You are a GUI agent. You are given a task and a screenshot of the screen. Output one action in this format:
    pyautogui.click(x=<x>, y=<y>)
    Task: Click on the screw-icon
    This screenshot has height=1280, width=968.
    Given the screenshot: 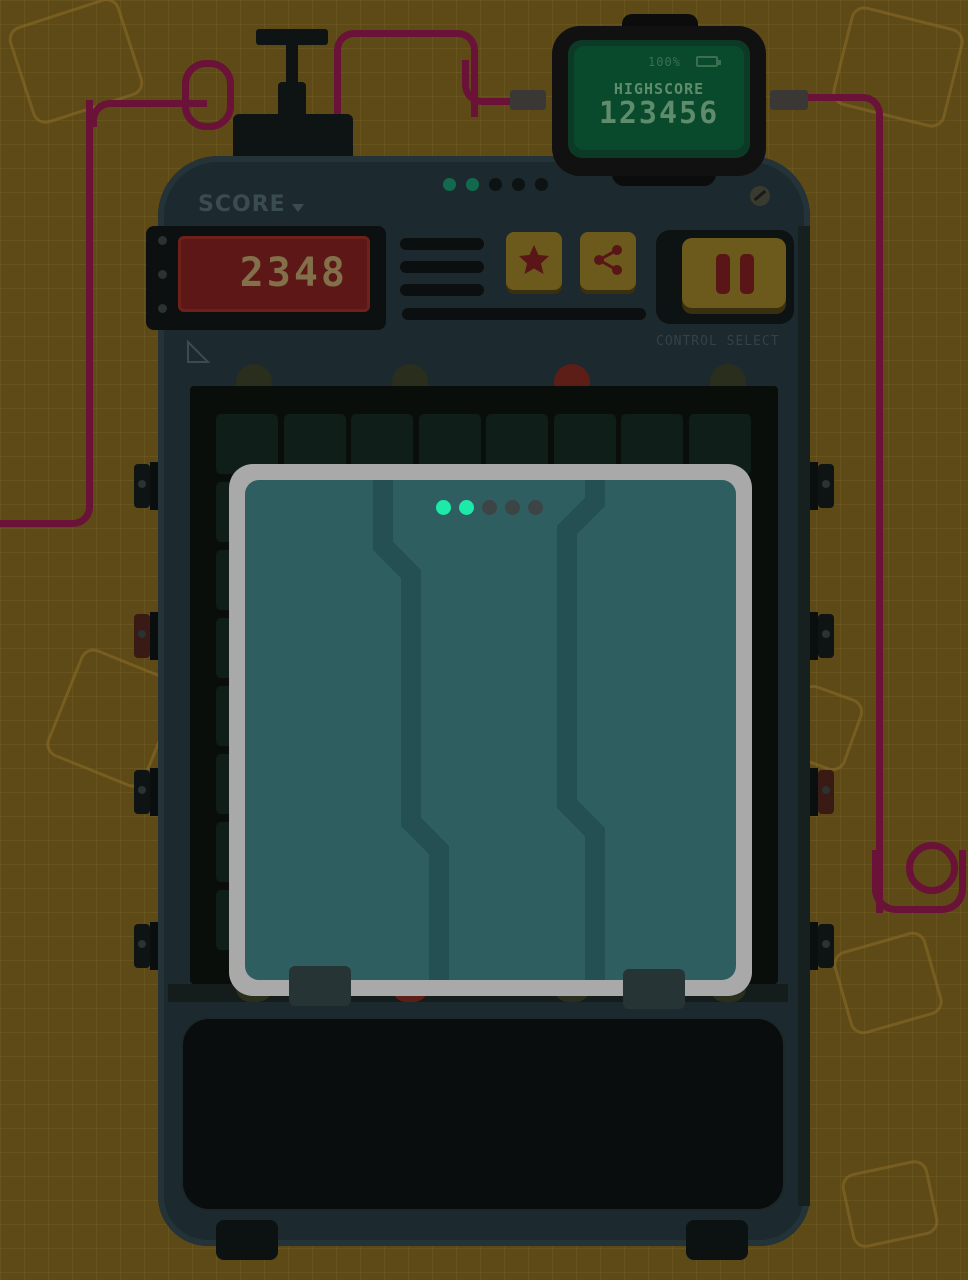 What is the action you would take?
    pyautogui.click(x=760, y=196)
    